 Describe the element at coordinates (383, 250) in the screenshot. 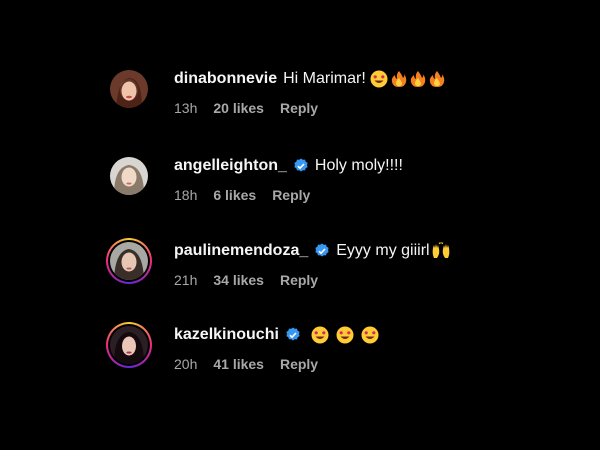

I see `comment-text-content: Eyyy my giiirl` at that location.